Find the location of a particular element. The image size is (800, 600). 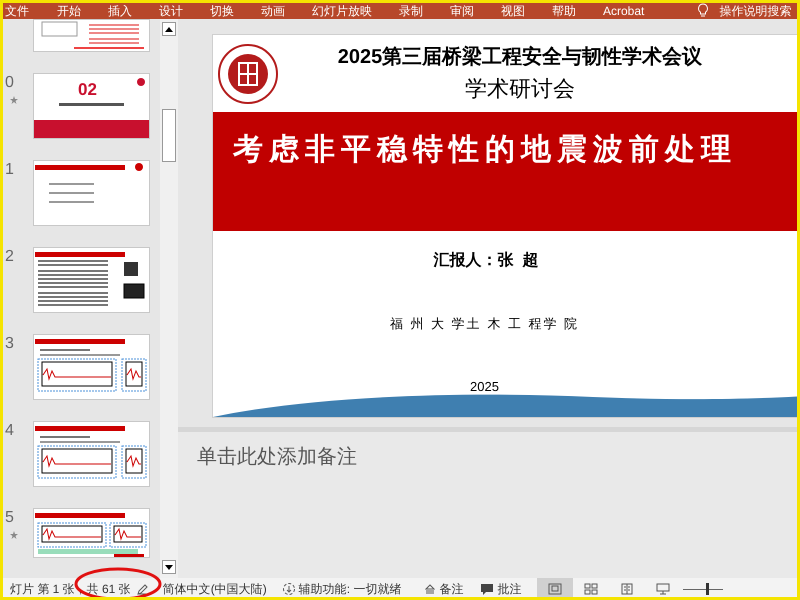

up-arrow-icon is located at coordinates (169, 29).